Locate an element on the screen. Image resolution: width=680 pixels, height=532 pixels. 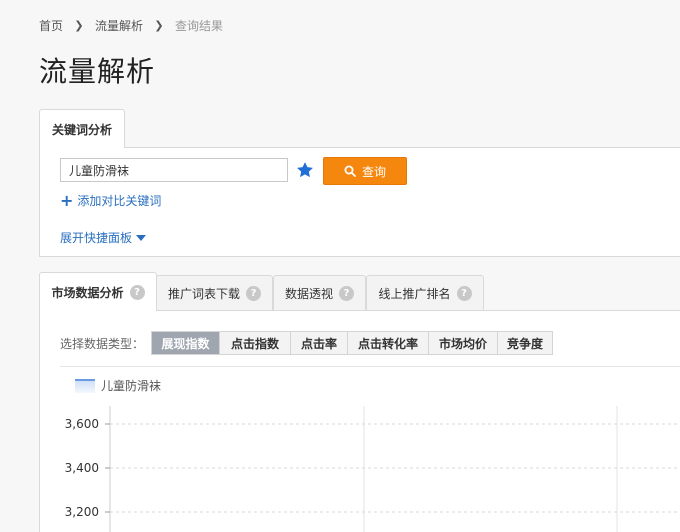
expand-quick-panel-link: 展开快捷面板 is located at coordinates (103, 237).